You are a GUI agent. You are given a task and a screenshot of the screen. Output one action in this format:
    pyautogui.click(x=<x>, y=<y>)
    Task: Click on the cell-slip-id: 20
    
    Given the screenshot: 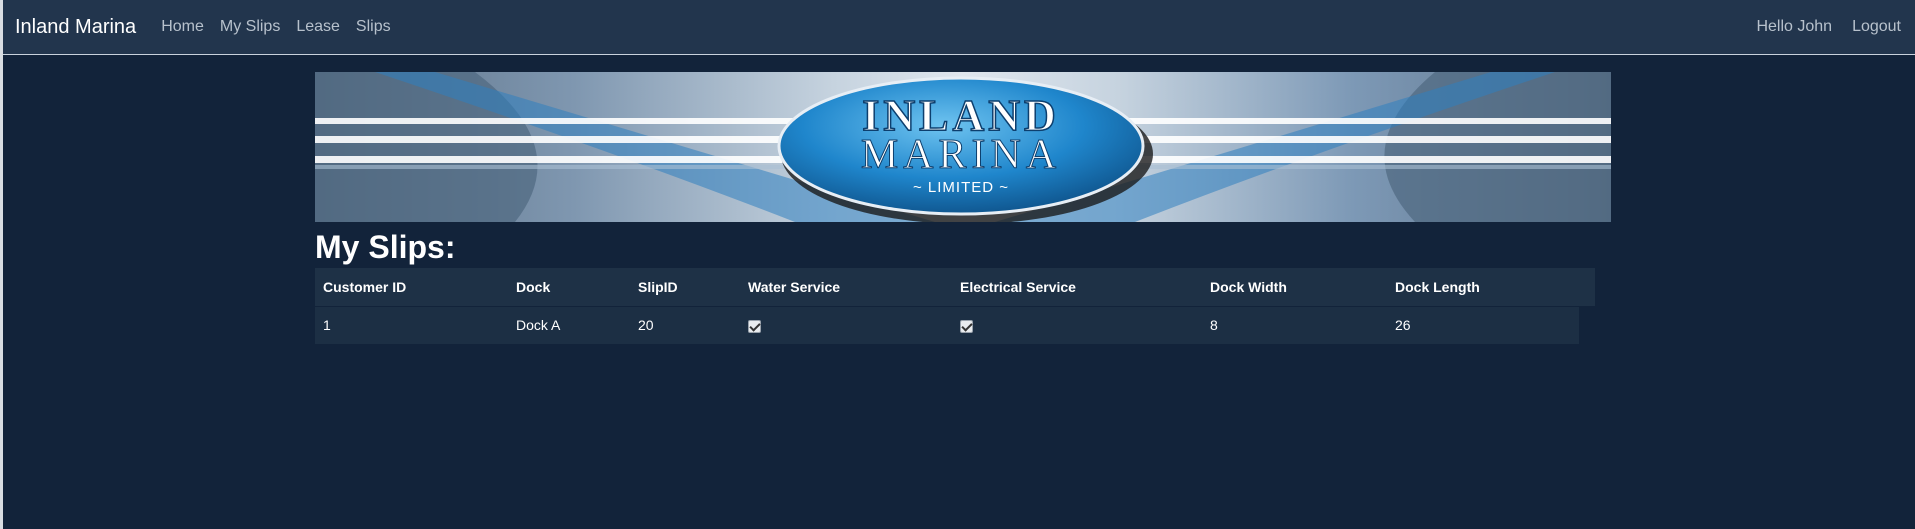 What is the action you would take?
    pyautogui.click(x=685, y=325)
    